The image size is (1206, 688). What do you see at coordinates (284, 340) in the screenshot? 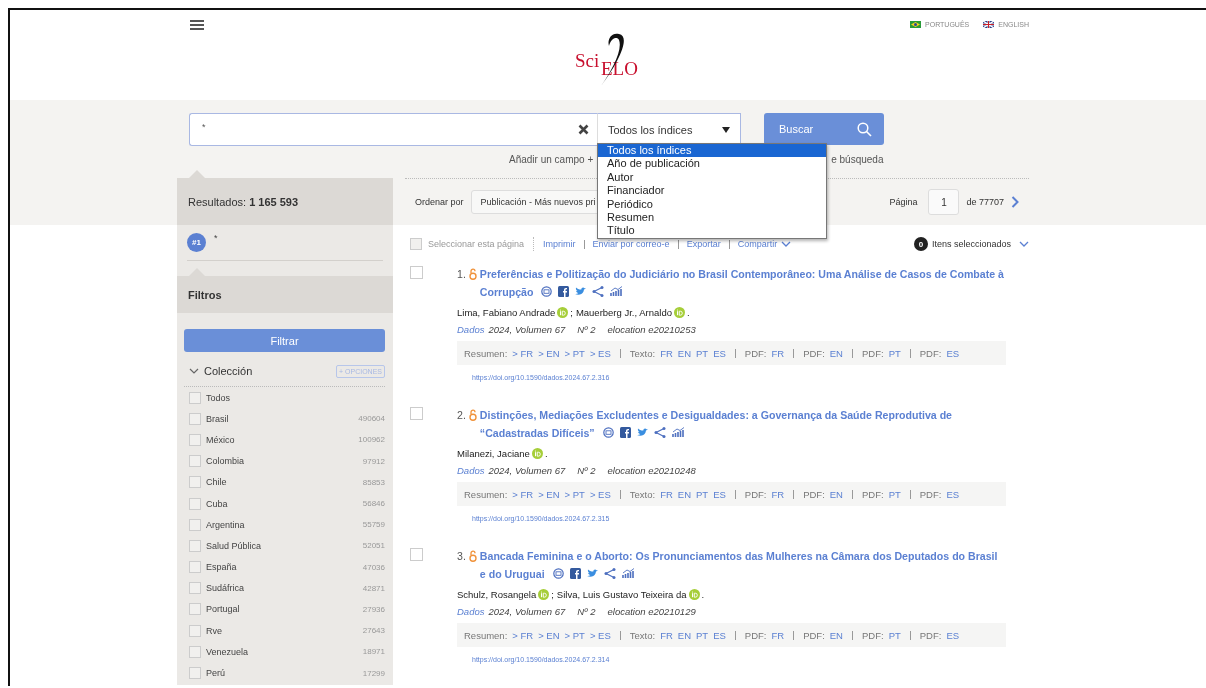
I see `filter-button: Filtrar` at bounding box center [284, 340].